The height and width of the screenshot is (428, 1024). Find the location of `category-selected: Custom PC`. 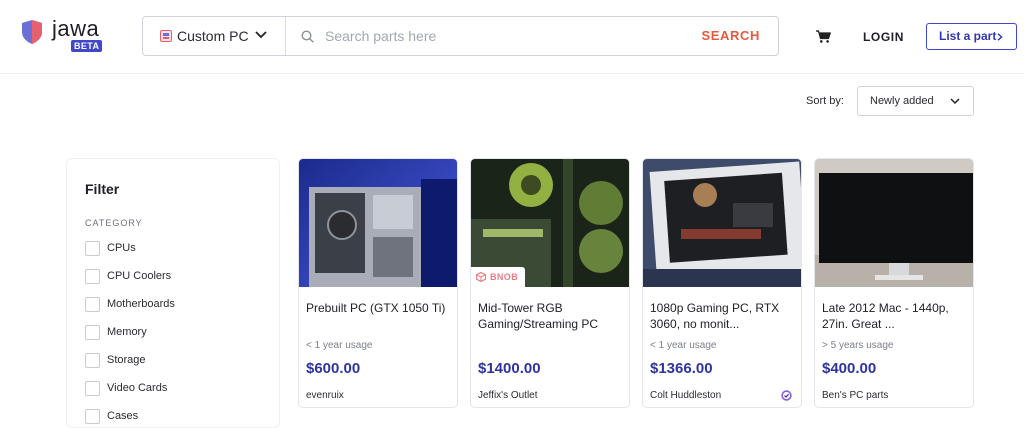

category-selected: Custom PC is located at coordinates (213, 36).